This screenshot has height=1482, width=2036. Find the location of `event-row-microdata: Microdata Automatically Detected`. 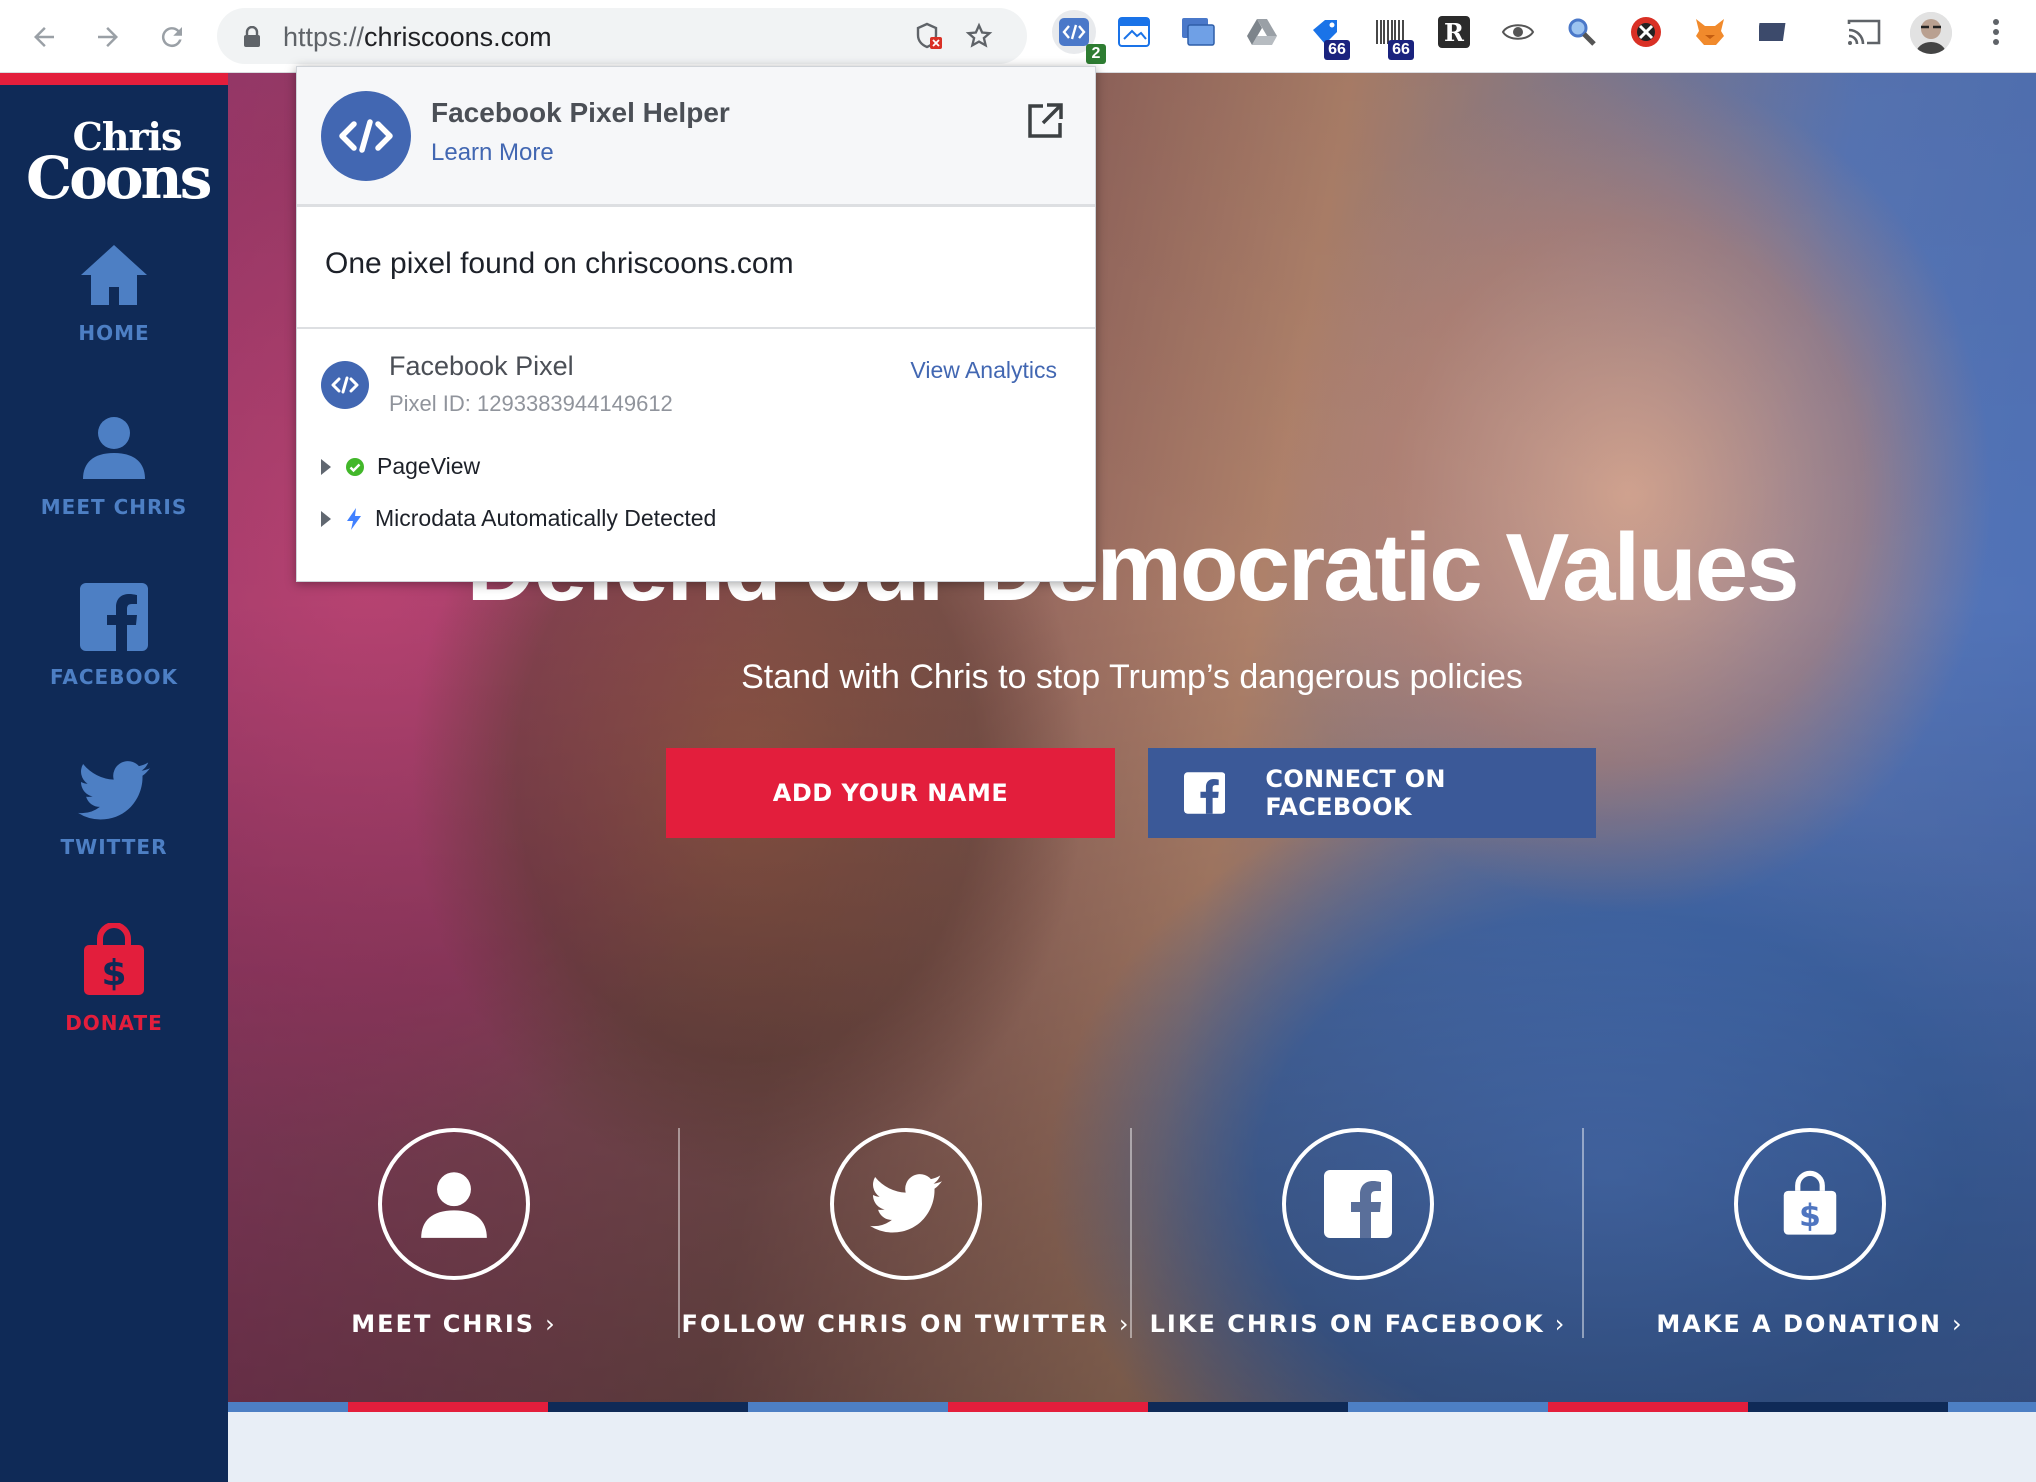

event-row-microdata: Microdata Automatically Detected is located at coordinates (518, 518).